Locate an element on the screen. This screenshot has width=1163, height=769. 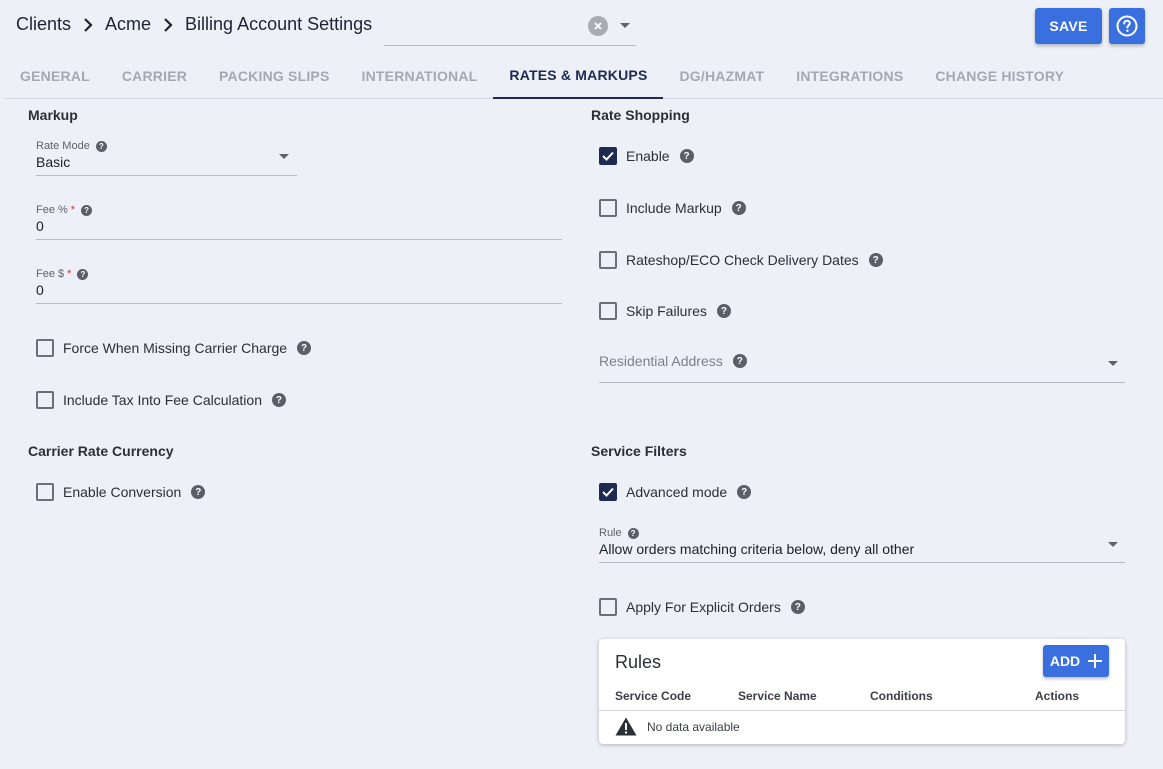
fee-pct-label-text: Fee % is located at coordinates (52, 210).